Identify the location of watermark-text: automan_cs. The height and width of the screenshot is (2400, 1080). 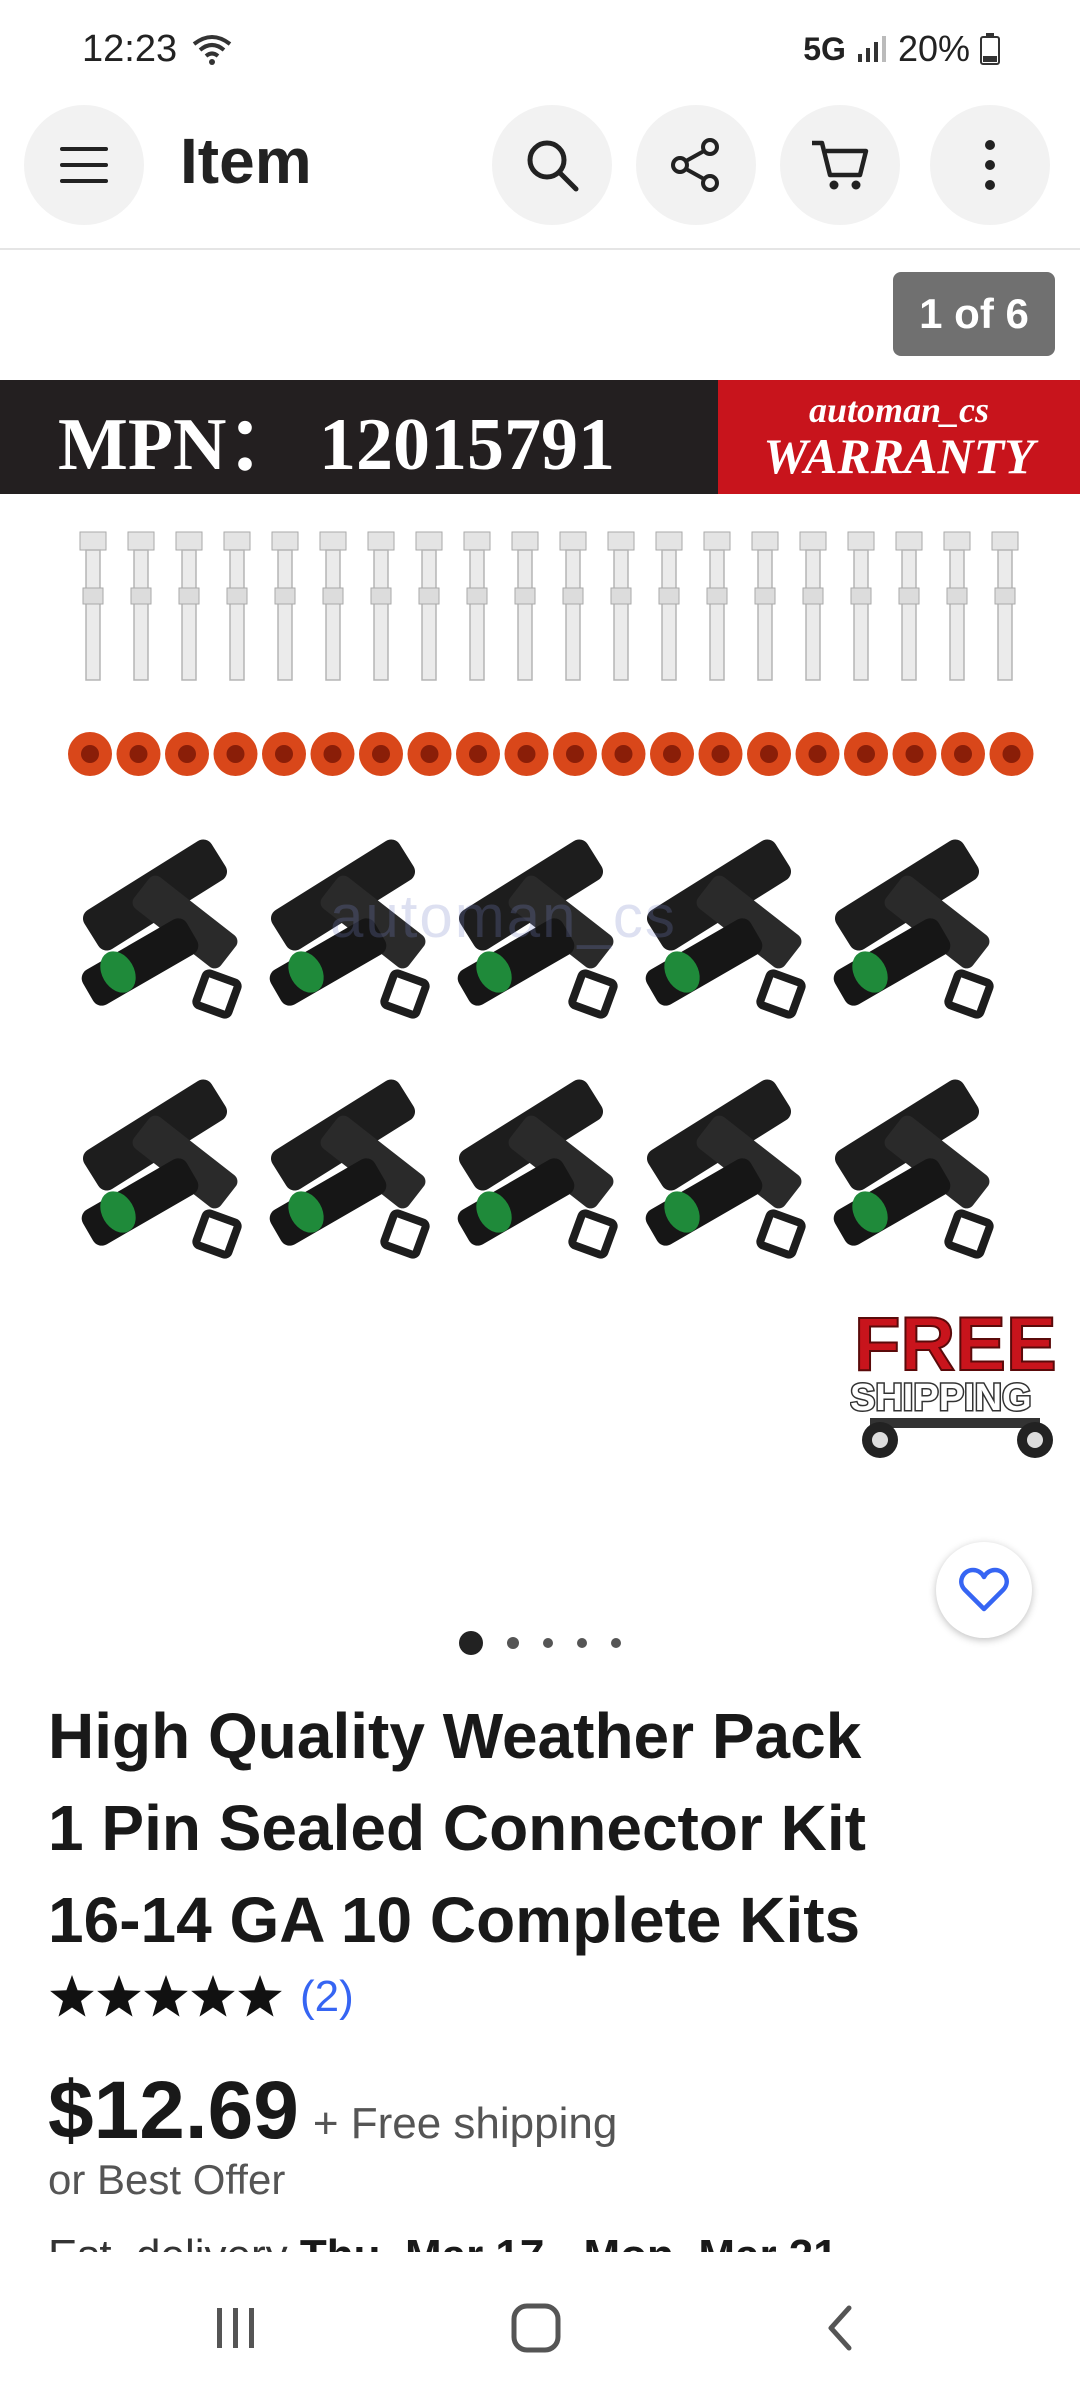
(503, 916).